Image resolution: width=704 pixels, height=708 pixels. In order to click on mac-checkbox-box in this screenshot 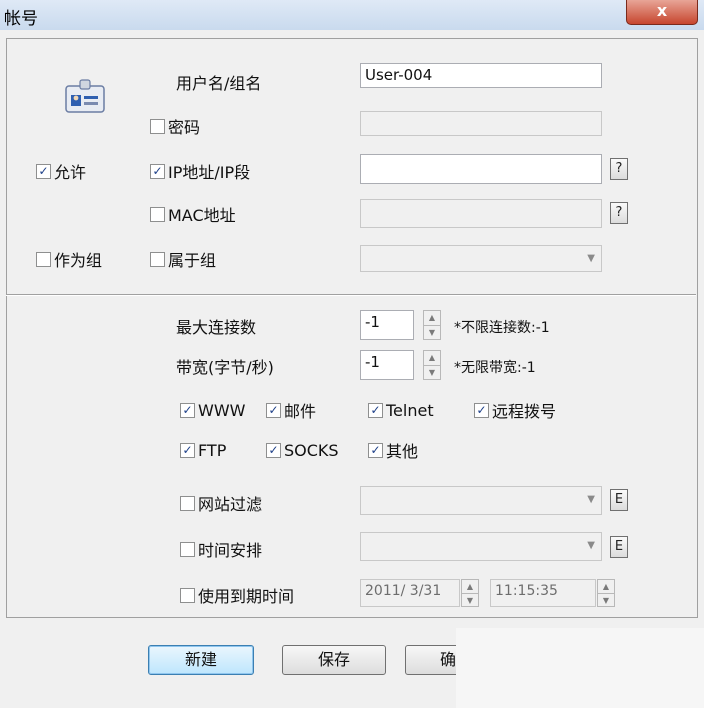, I will do `click(157, 214)`.